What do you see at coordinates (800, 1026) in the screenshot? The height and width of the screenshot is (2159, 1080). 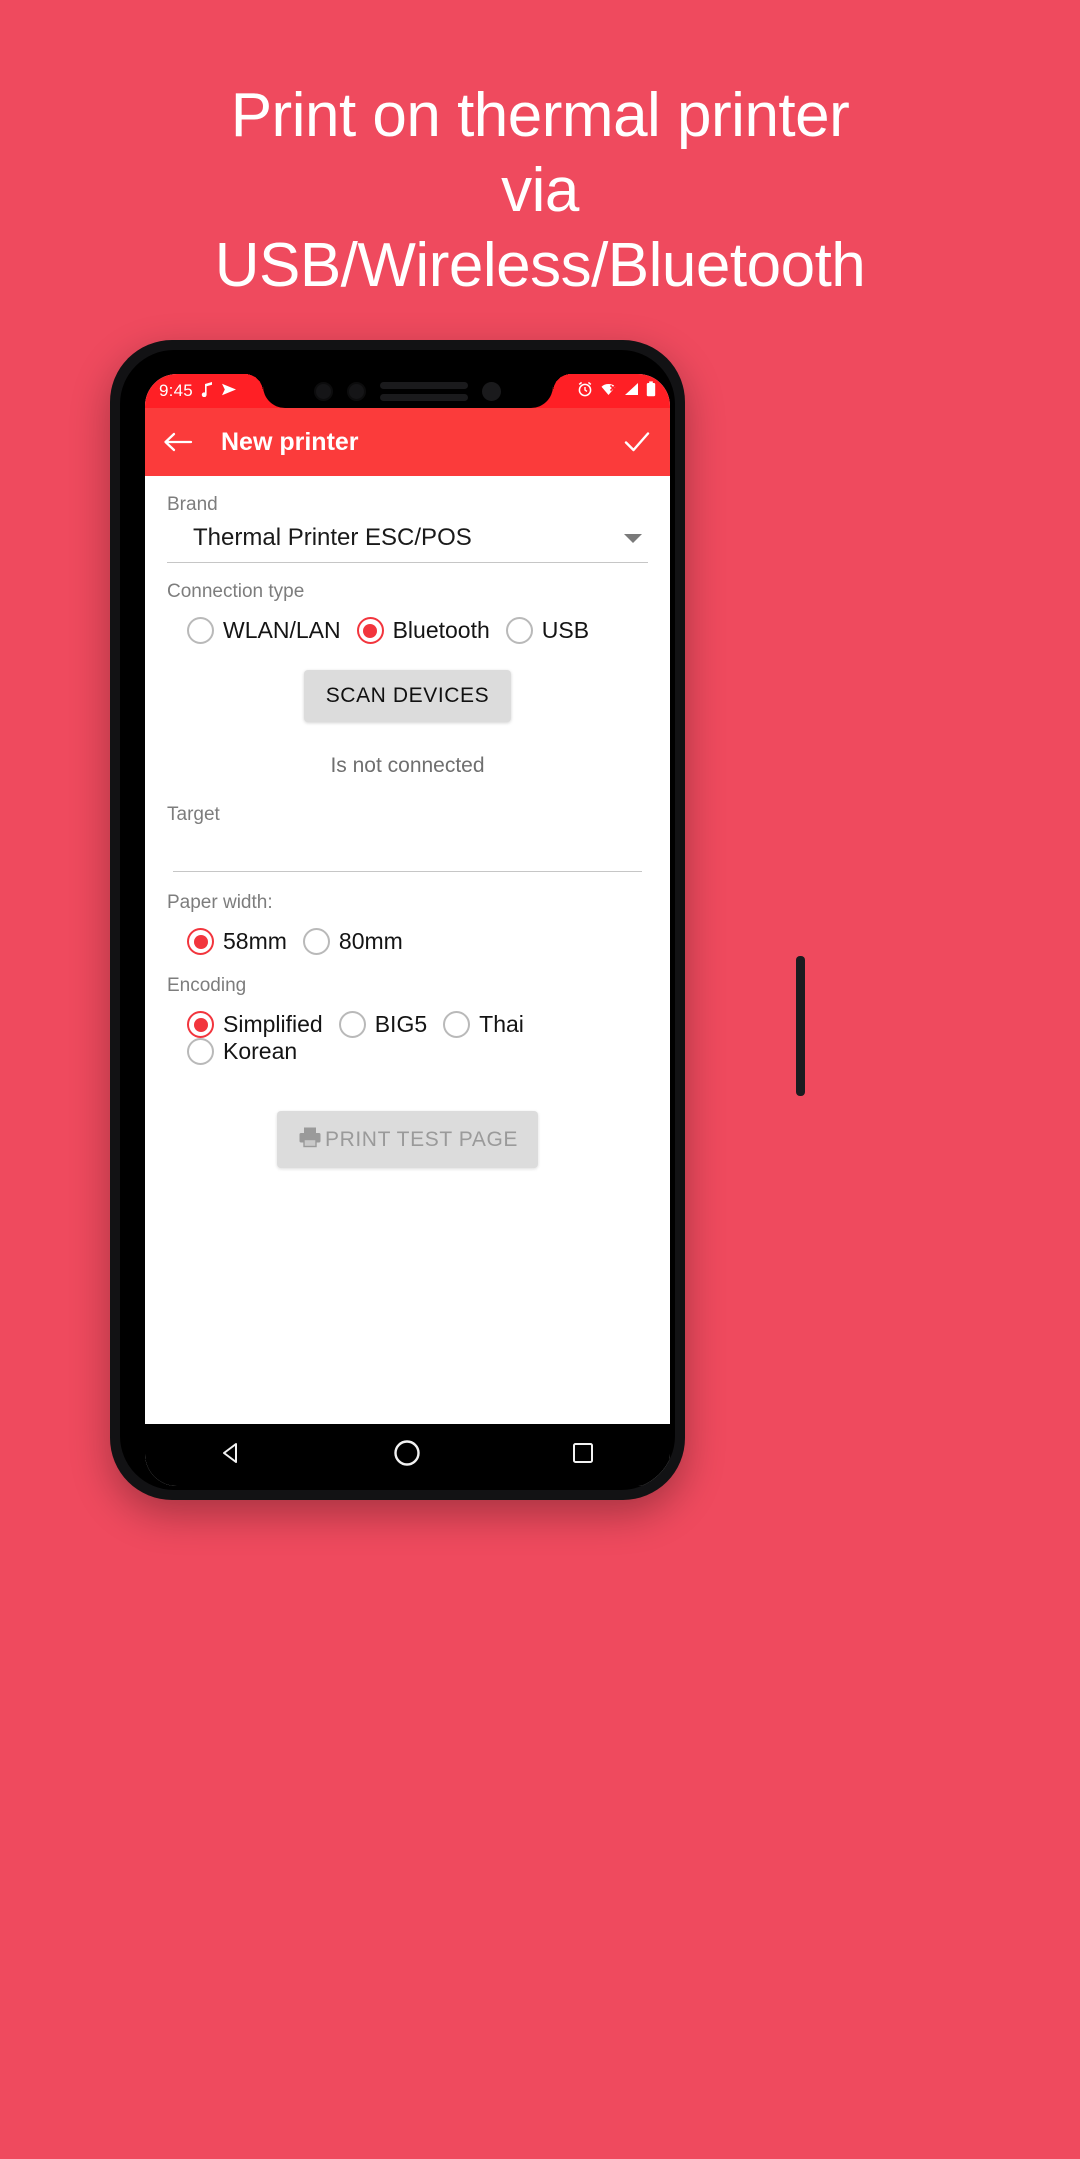 I see `phone-button-power` at bounding box center [800, 1026].